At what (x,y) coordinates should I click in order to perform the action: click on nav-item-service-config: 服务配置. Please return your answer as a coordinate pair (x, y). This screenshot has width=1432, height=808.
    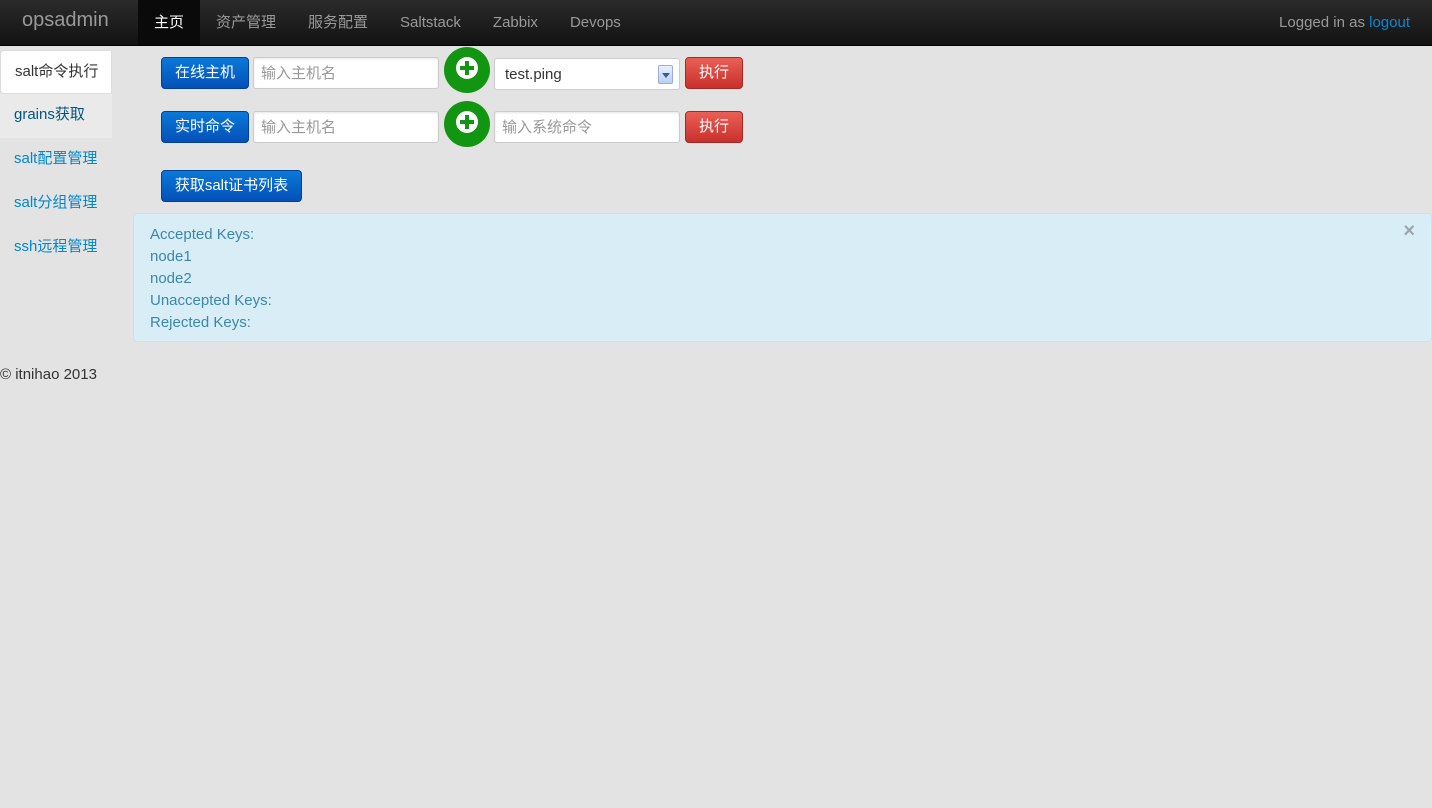
    Looking at the image, I should click on (338, 22).